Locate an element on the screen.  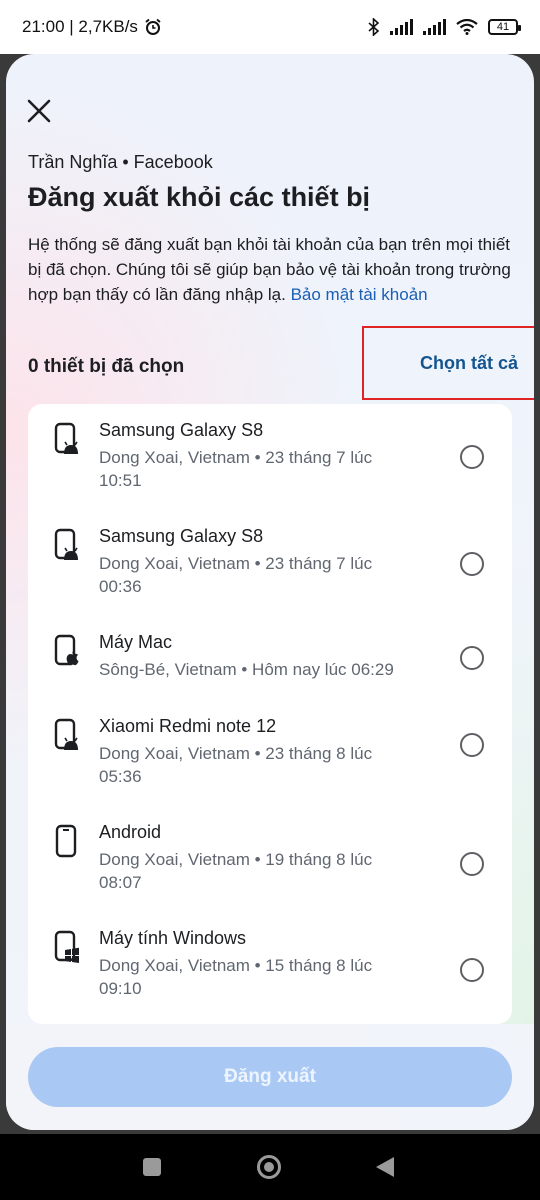
battery-icon: 41 is located at coordinates (504, 27).